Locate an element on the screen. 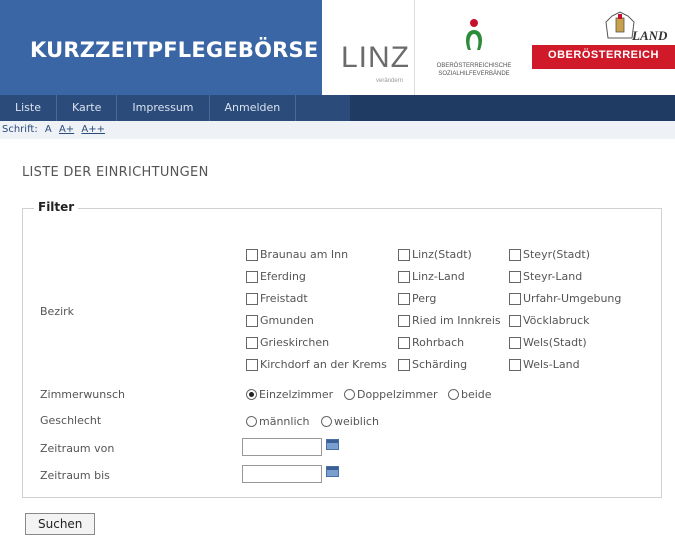  checkbox-label: Gmunden is located at coordinates (287, 320).